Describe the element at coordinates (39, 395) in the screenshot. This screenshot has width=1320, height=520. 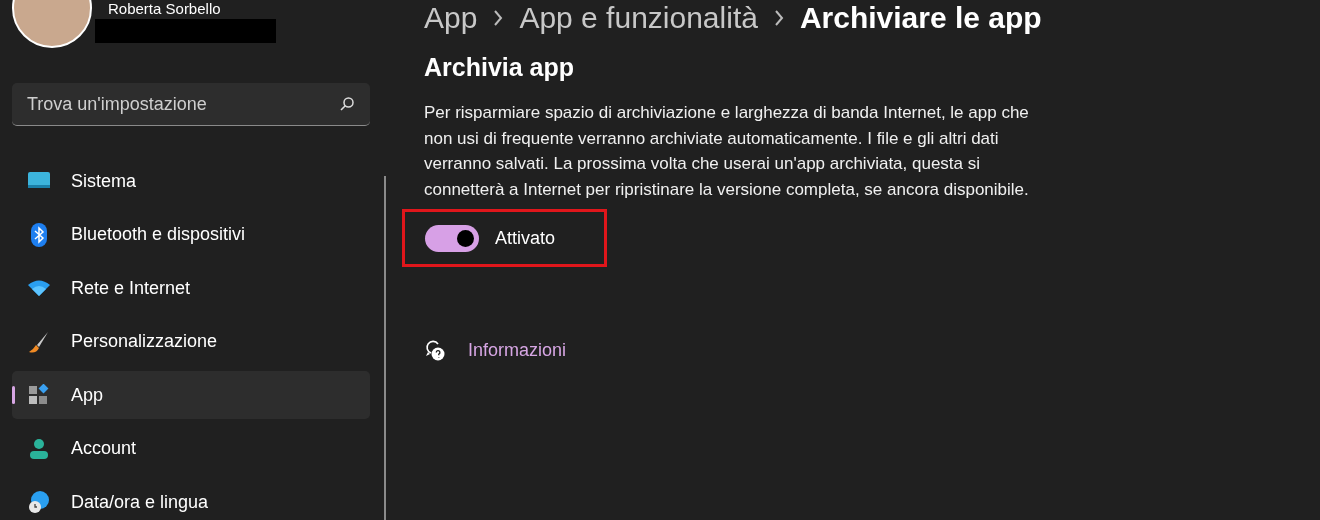
I see `apps-icon` at that location.